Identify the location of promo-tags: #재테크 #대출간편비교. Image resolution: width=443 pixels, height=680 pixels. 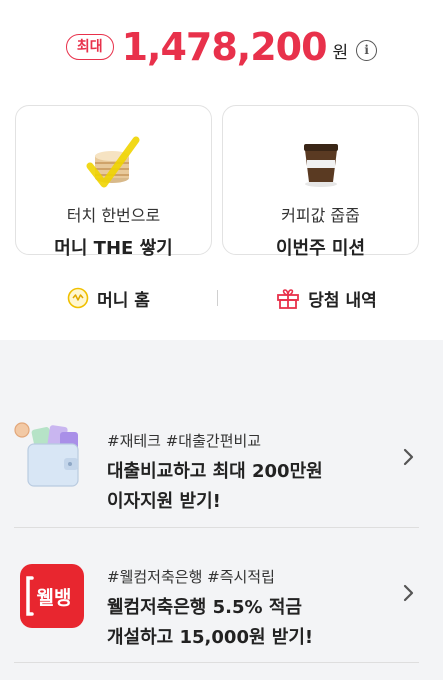
(184, 441).